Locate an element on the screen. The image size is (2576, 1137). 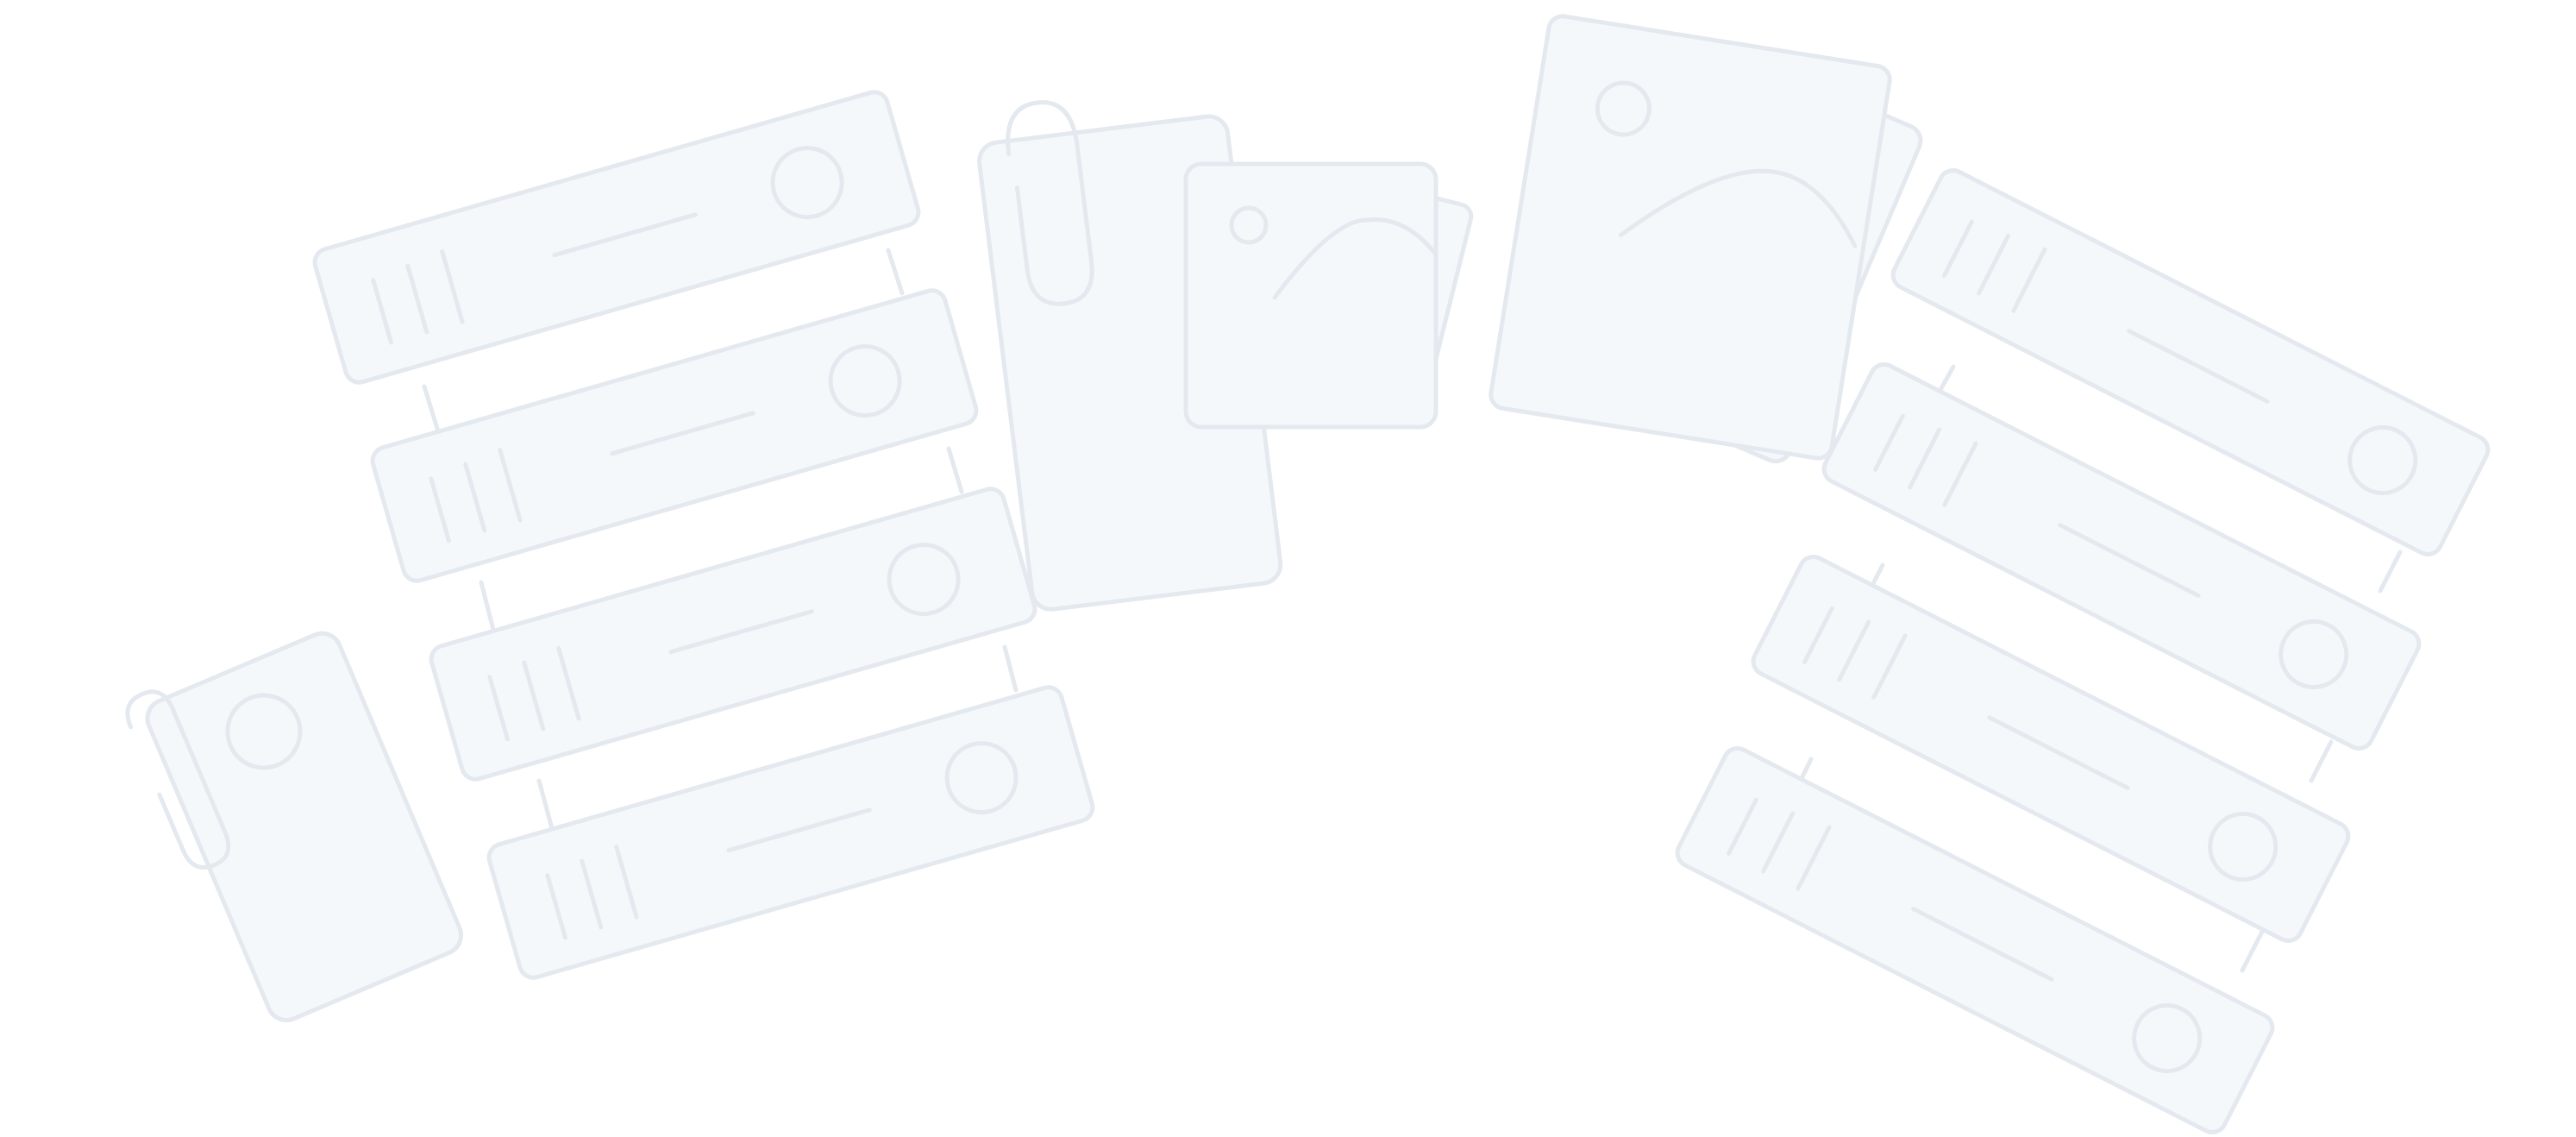
image-placeholder-icon is located at coordinates (1249, 225).